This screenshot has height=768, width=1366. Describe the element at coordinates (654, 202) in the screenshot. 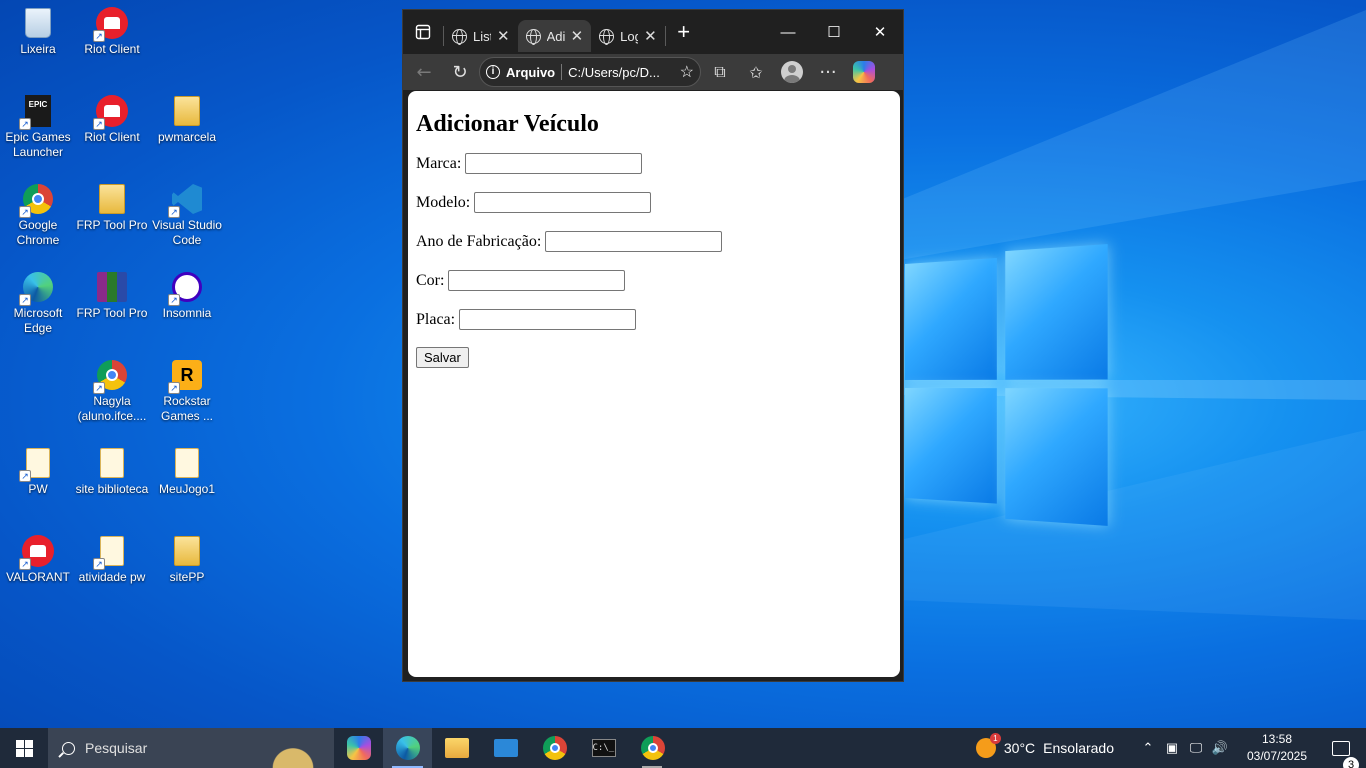

I see `field-modelo: Modelo:` at that location.